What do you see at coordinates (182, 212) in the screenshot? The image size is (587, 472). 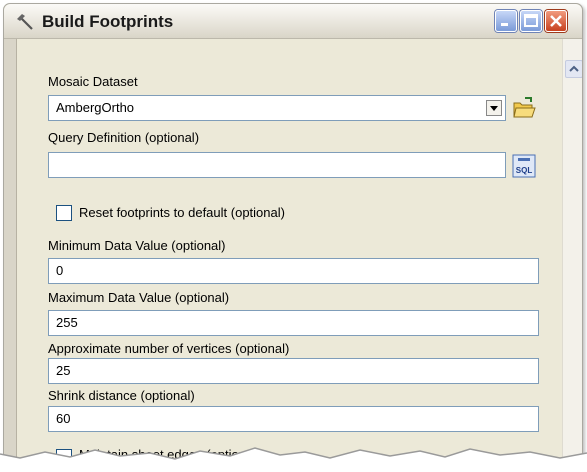 I see `reset-footprints-label: Reset footprints to default (optional)` at bounding box center [182, 212].